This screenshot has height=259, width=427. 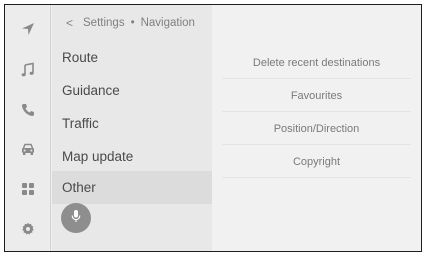 What do you see at coordinates (132, 57) in the screenshot?
I see `menu-item-route: Route` at bounding box center [132, 57].